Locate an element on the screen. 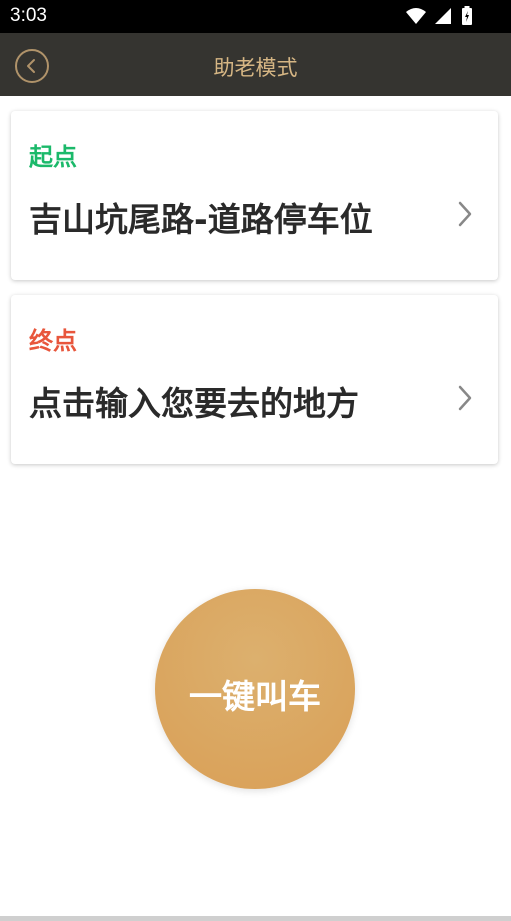 This screenshot has height=921, width=511. page-title: 助老模式 is located at coordinates (255, 68).